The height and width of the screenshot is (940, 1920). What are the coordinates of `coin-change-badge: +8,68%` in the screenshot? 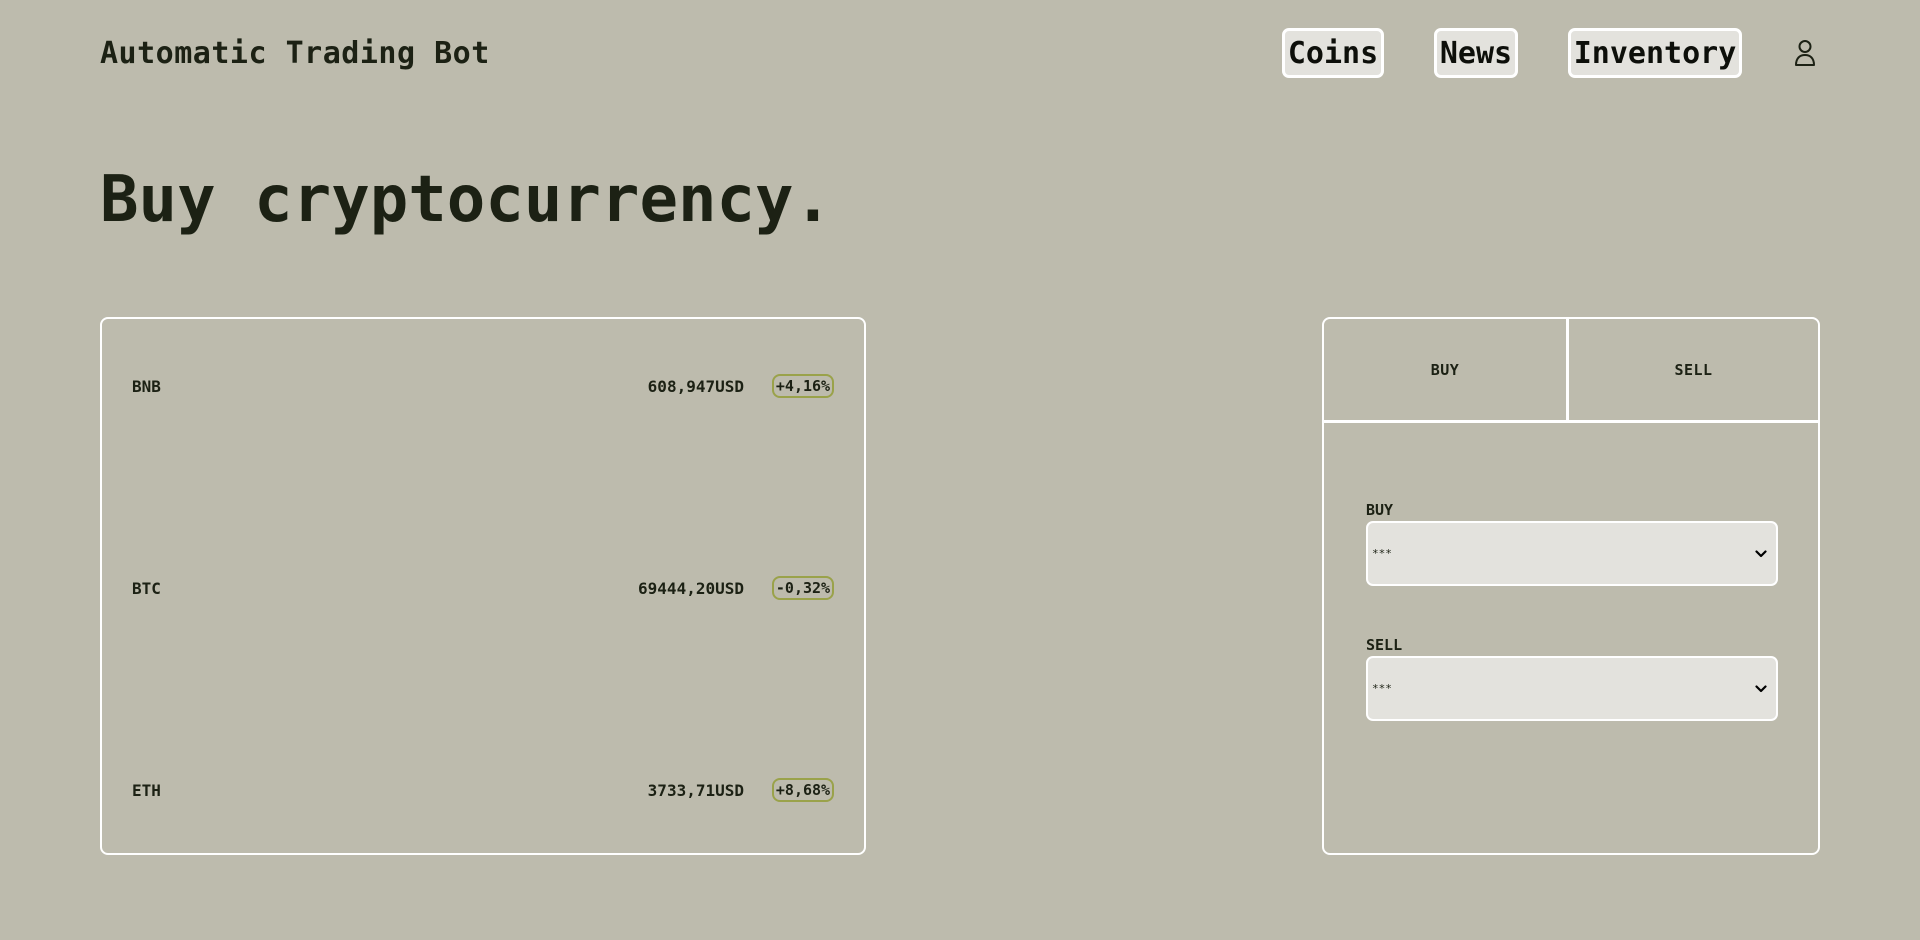 It's located at (803, 790).